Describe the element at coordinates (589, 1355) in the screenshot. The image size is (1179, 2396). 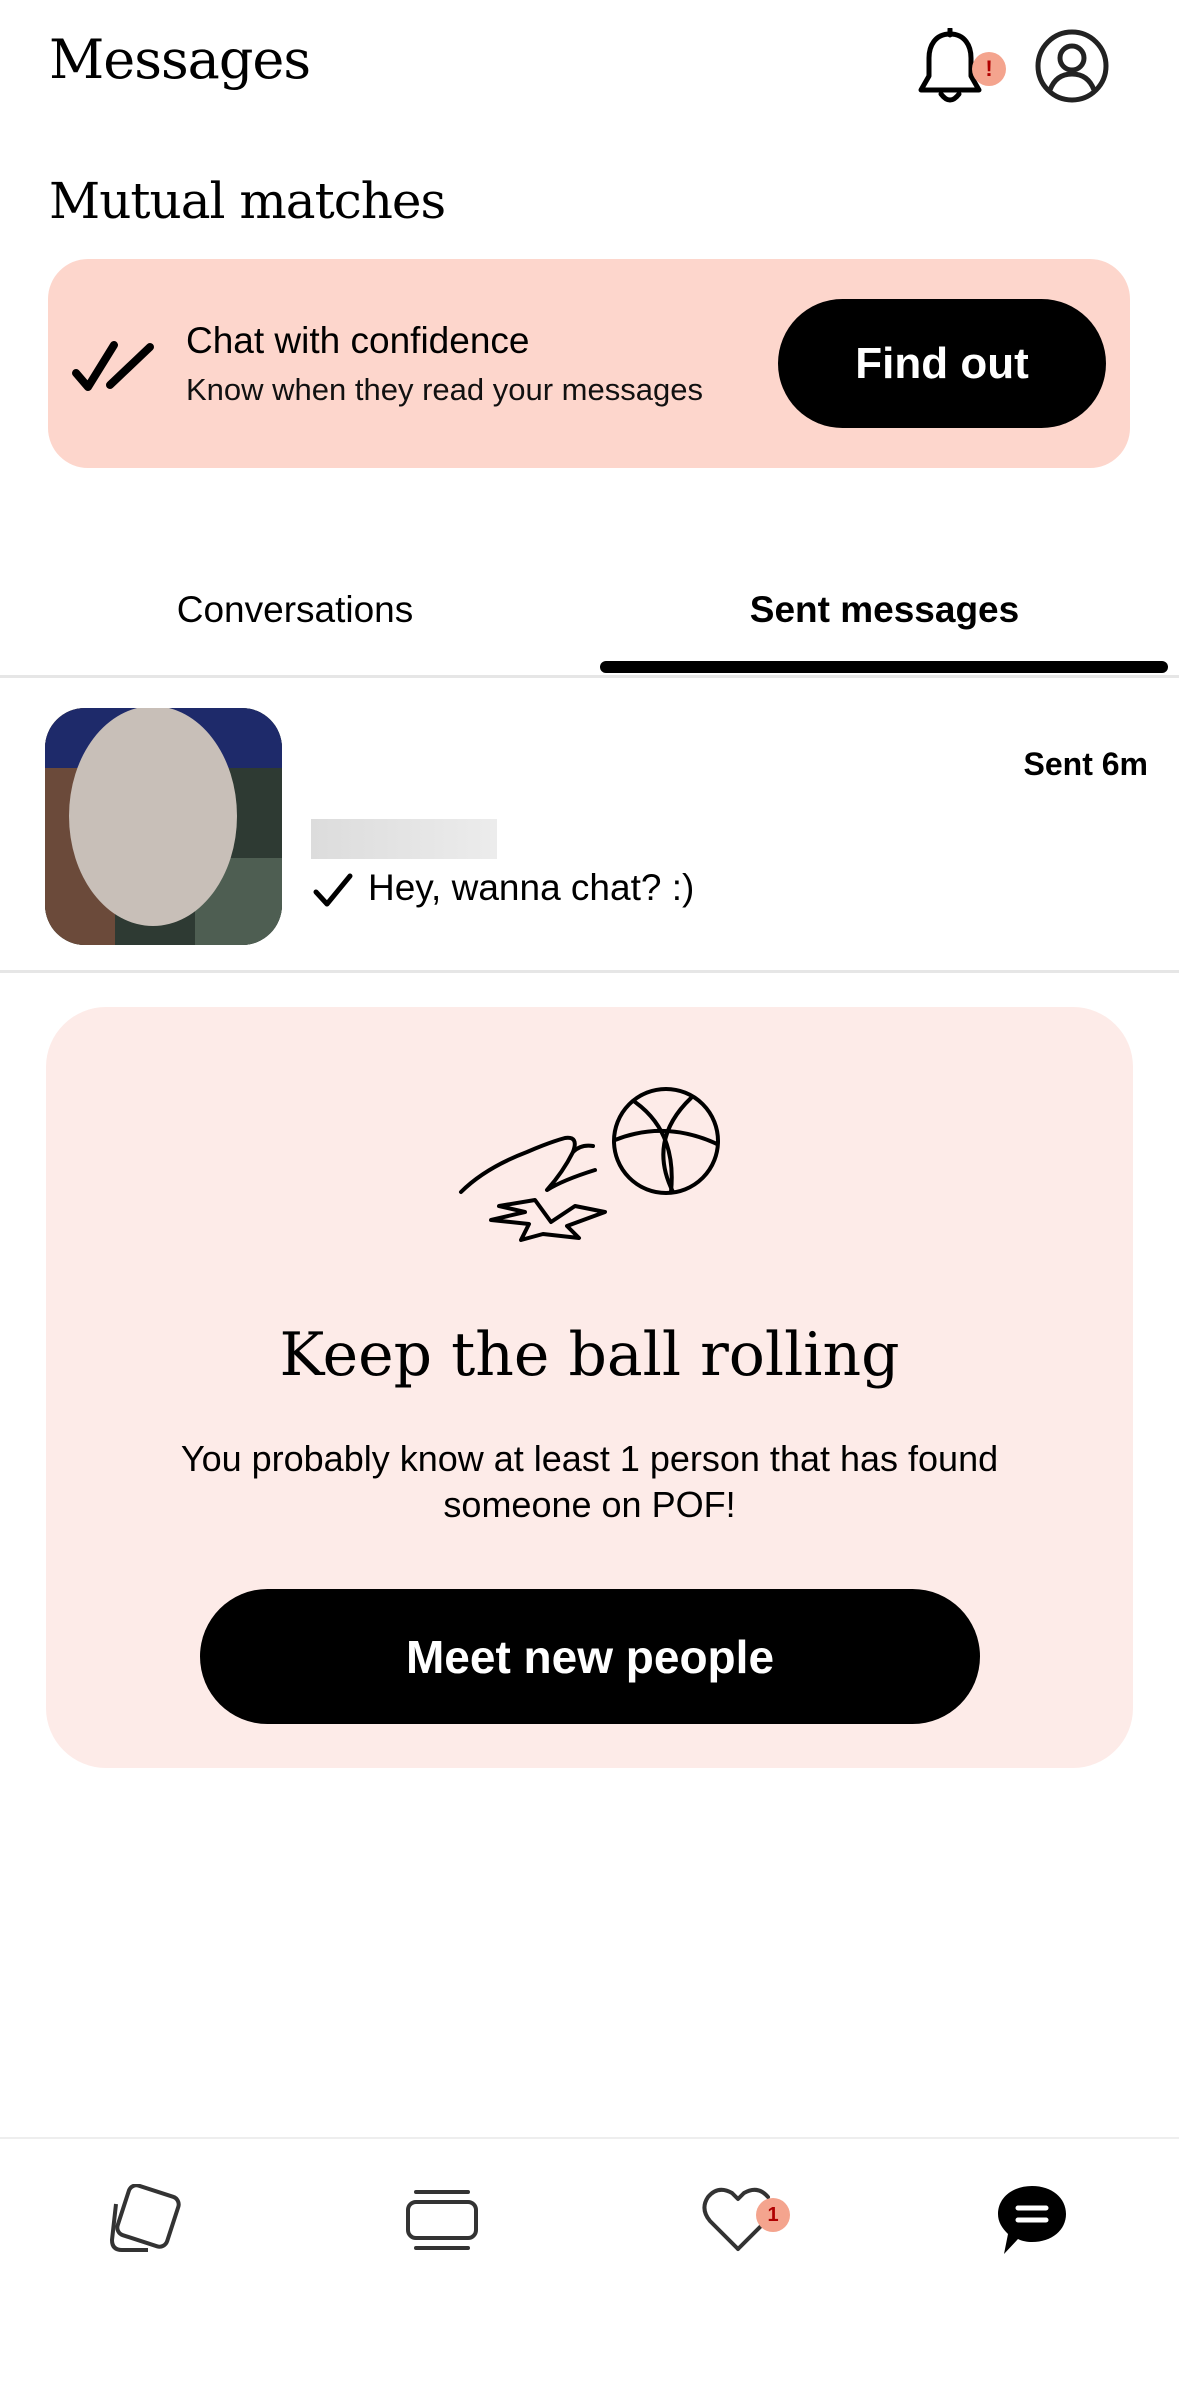
I see `card-title: Keep the ball rolling` at that location.